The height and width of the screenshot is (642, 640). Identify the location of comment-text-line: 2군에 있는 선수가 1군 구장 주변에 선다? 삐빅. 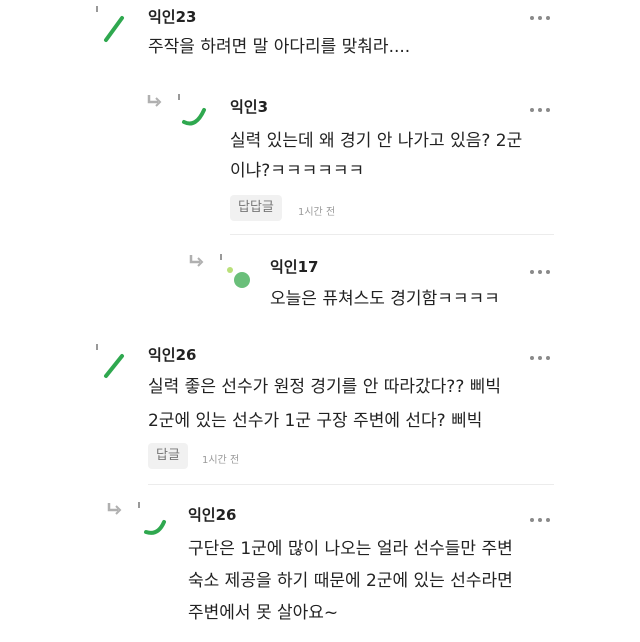
(315, 421).